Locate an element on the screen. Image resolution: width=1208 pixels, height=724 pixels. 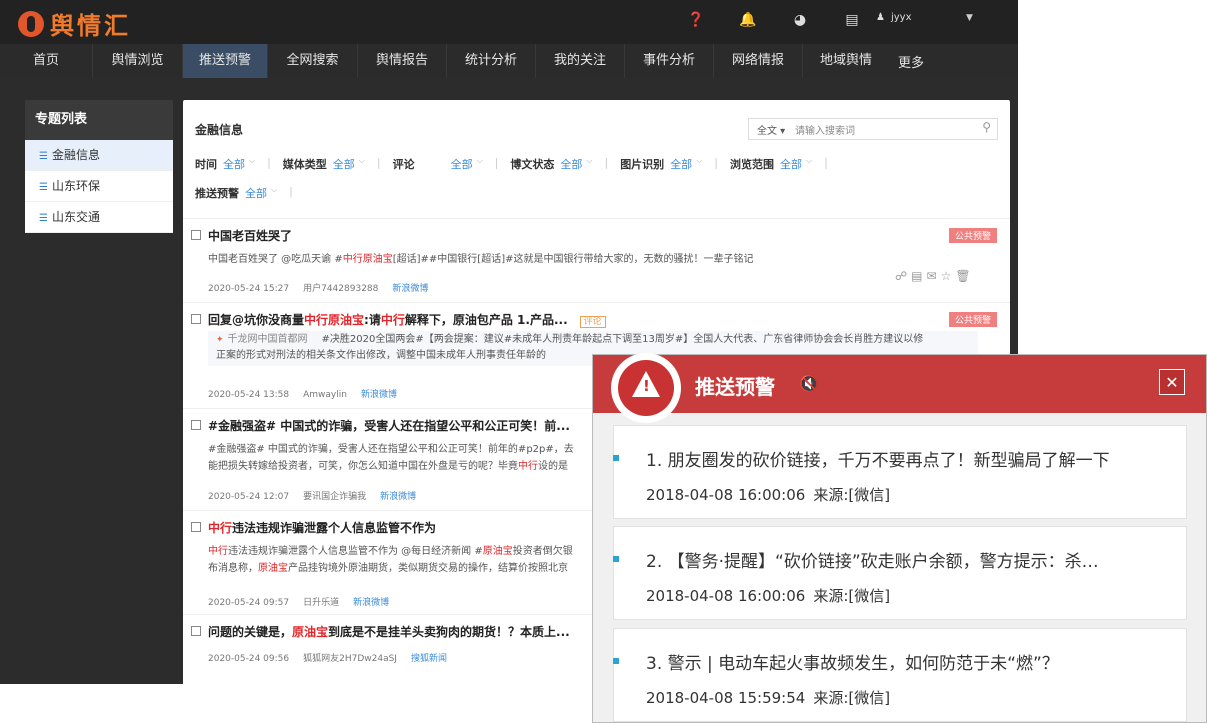
filter-status: 全部 is located at coordinates (571, 164).